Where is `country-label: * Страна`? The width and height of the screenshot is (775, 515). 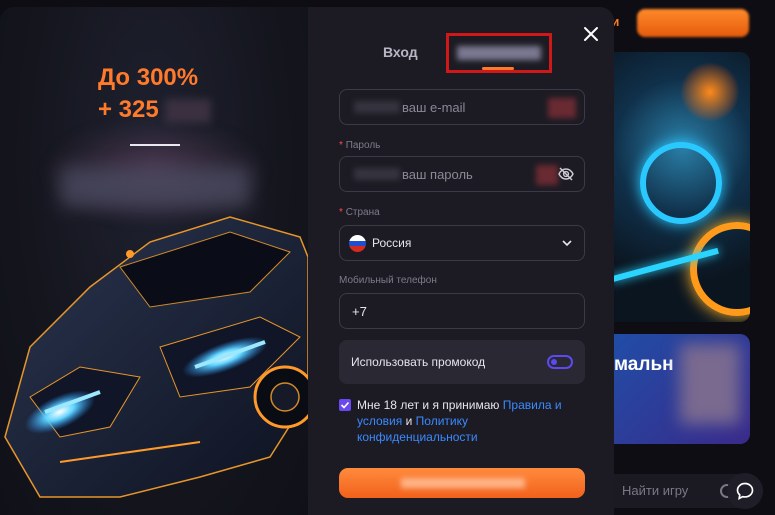 country-label: * Страна is located at coordinates (359, 212).